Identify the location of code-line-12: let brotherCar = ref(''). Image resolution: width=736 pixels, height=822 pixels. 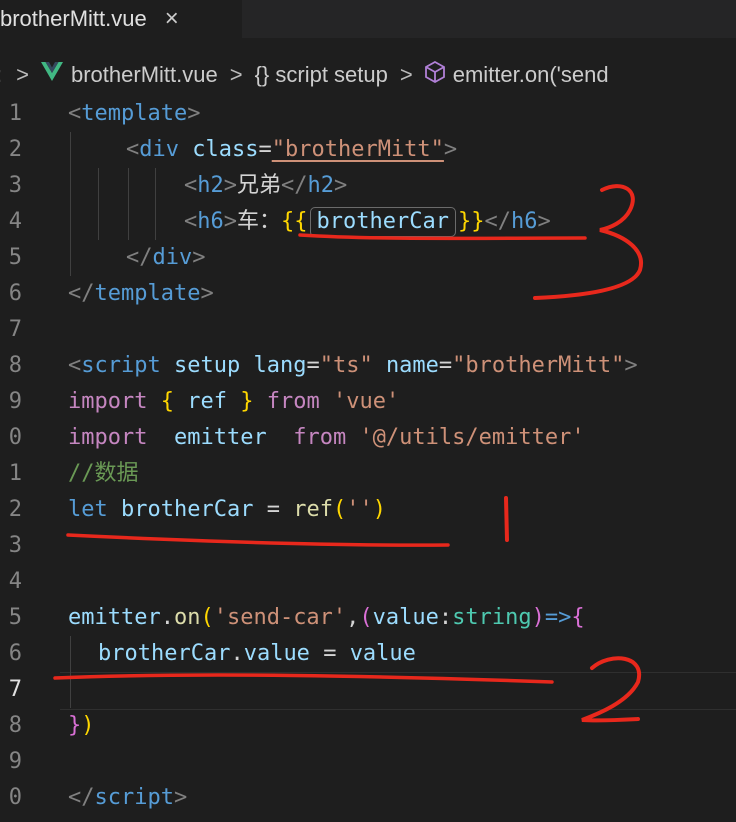
(227, 509).